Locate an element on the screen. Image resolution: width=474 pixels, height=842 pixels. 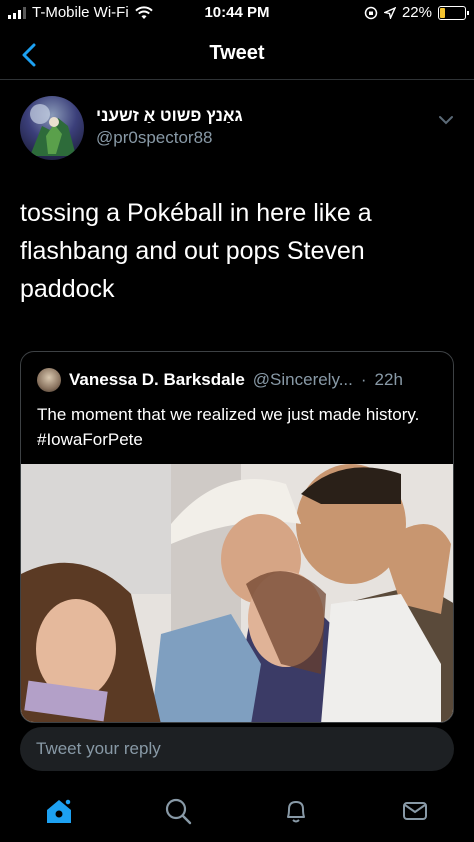
messages-icon is located at coordinates (415, 811).